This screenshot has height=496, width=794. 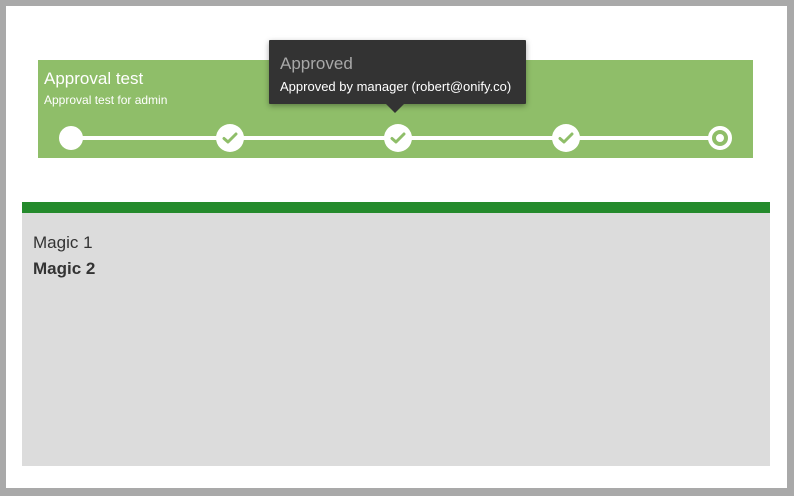 I want to click on step-2-approved, so click(x=230, y=138).